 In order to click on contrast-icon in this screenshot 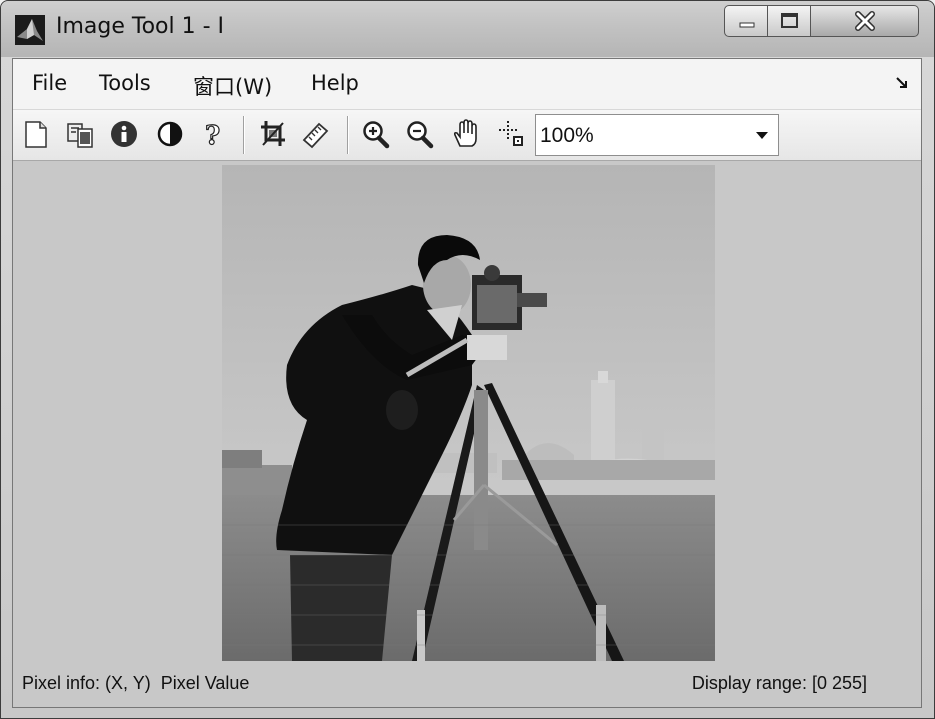, I will do `click(170, 134)`.